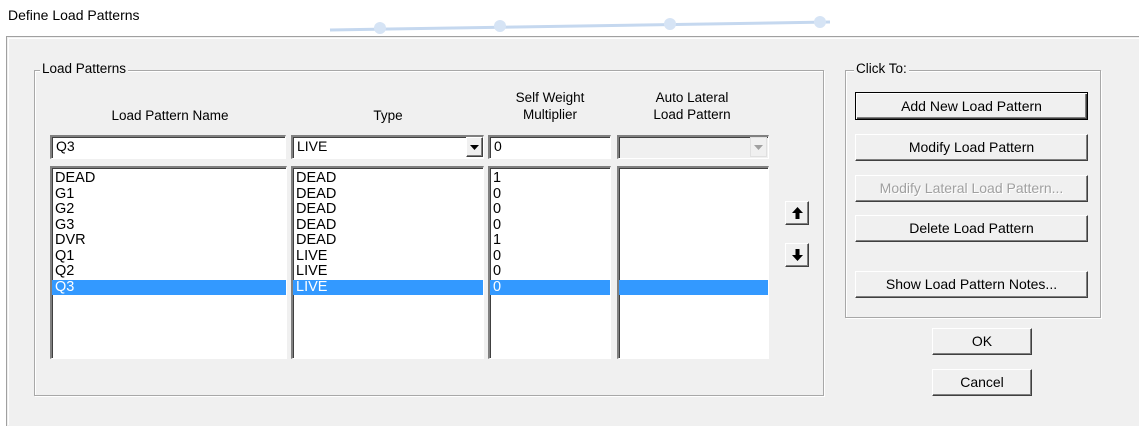  I want to click on load-pattern-name-input: Q3, so click(168, 147).